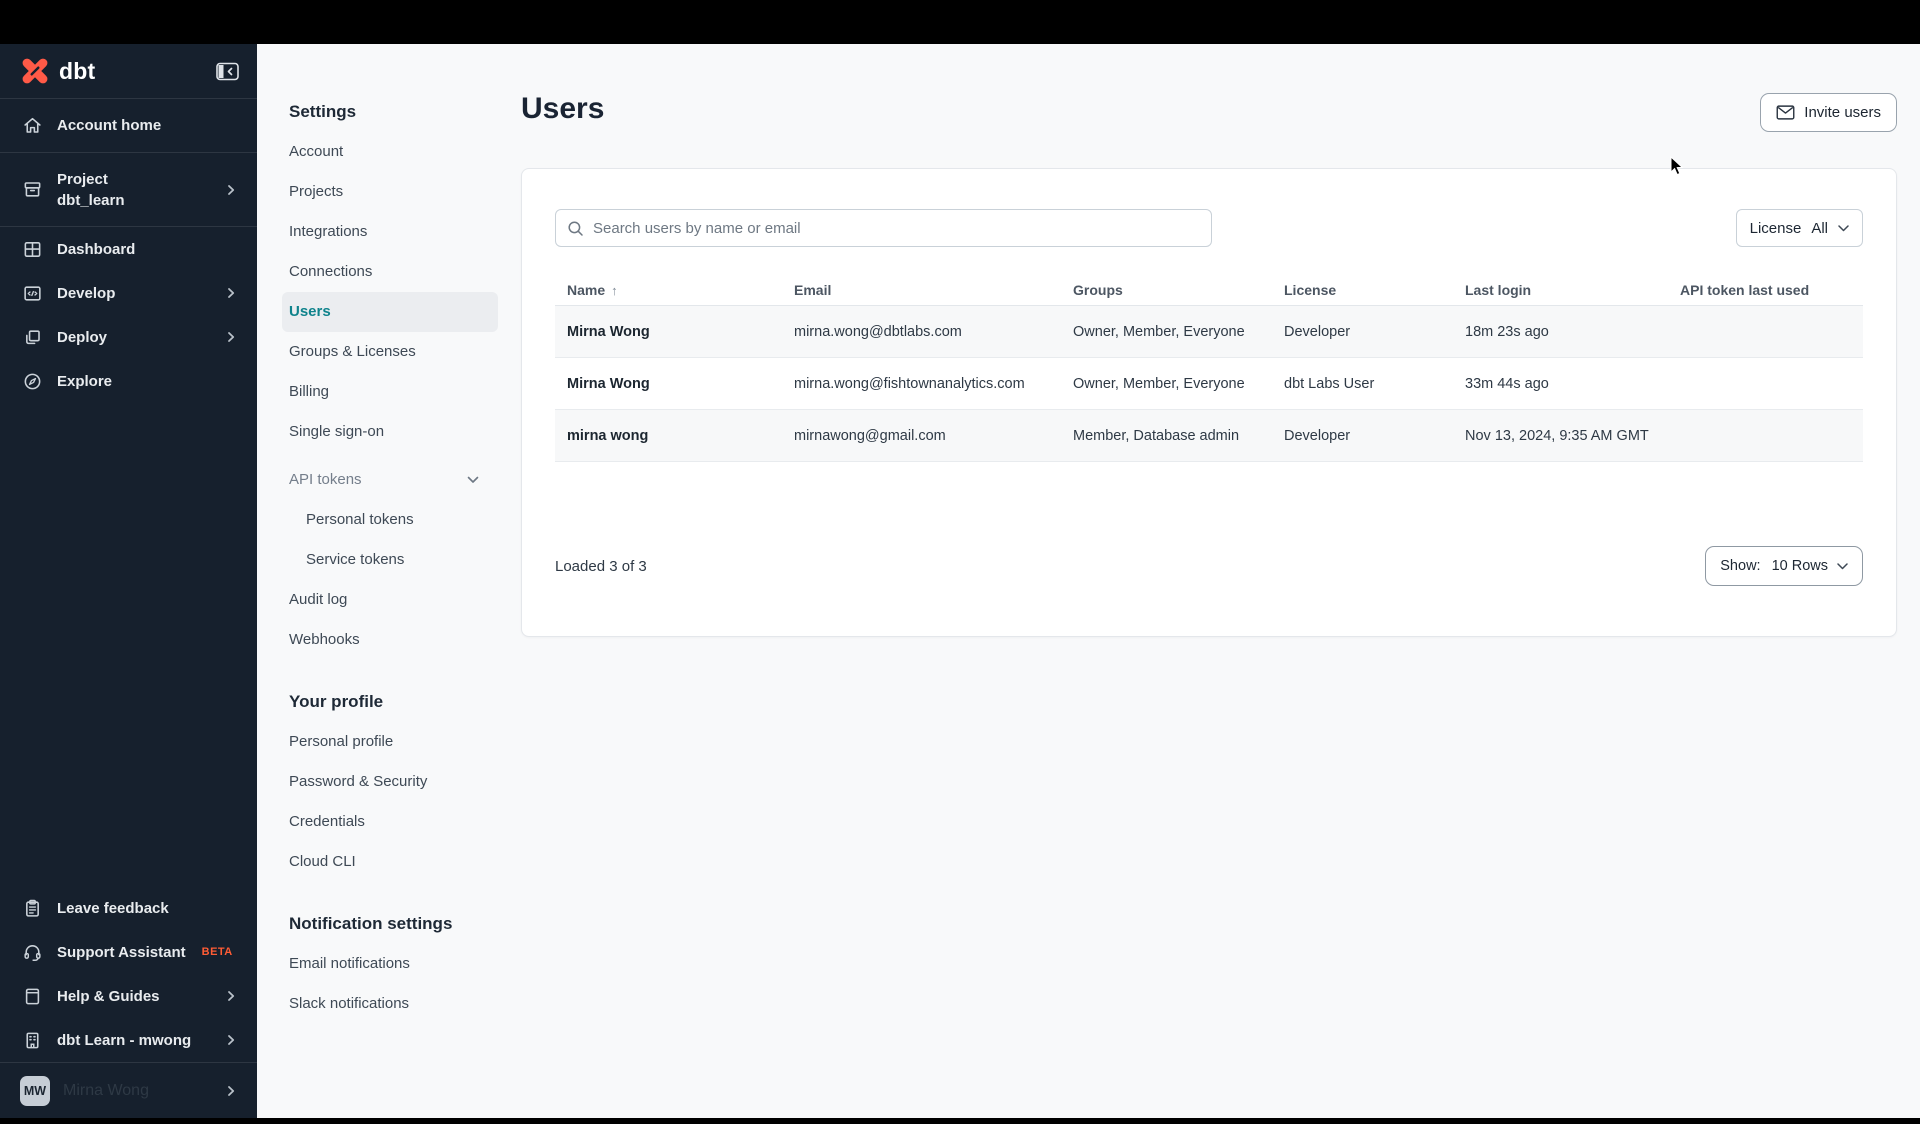  Describe the element at coordinates (586, 290) in the screenshot. I see `column-header-label: Name` at that location.